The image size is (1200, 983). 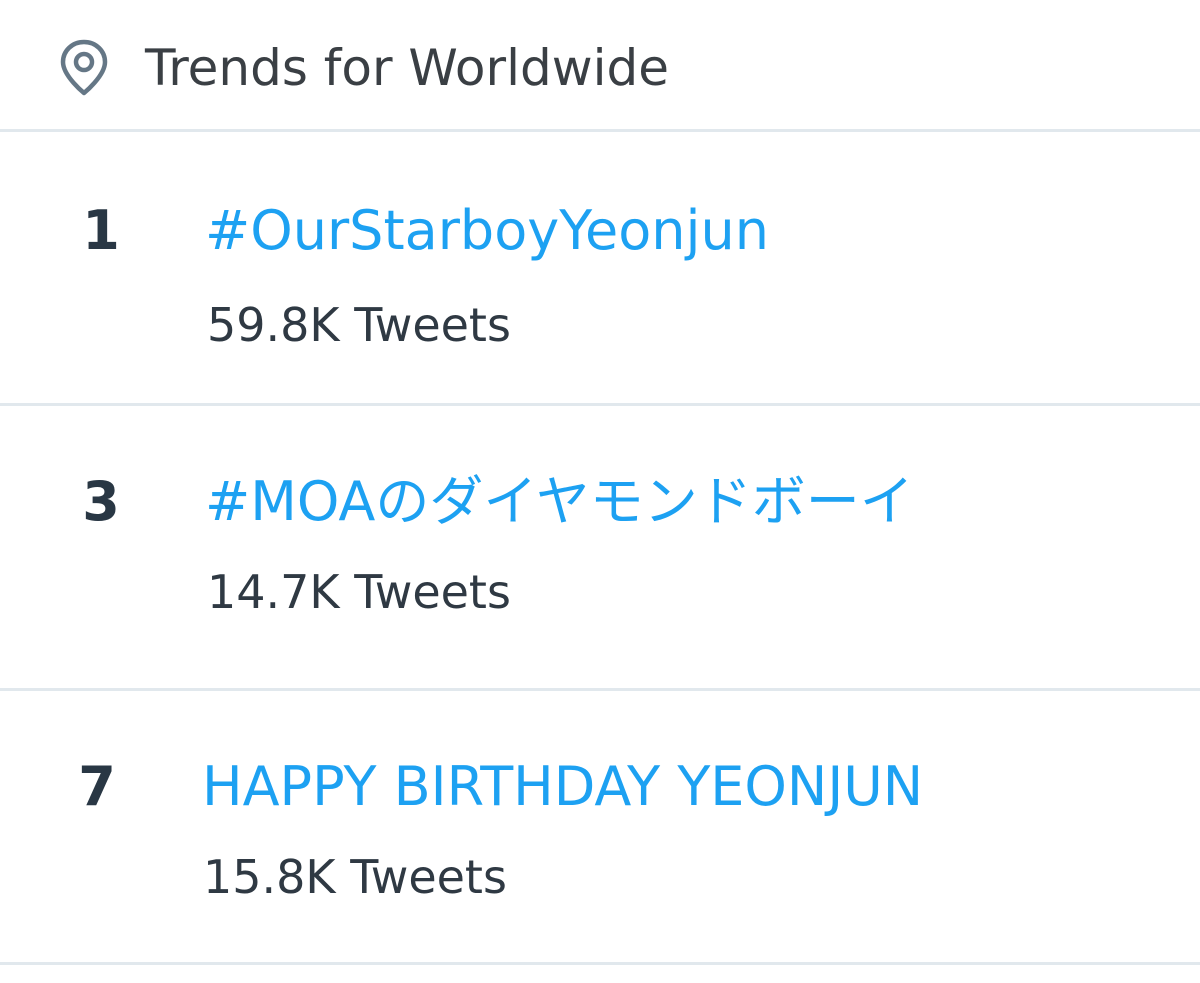 I want to click on tweet-count: 59.8K Tweets, so click(x=359, y=325).